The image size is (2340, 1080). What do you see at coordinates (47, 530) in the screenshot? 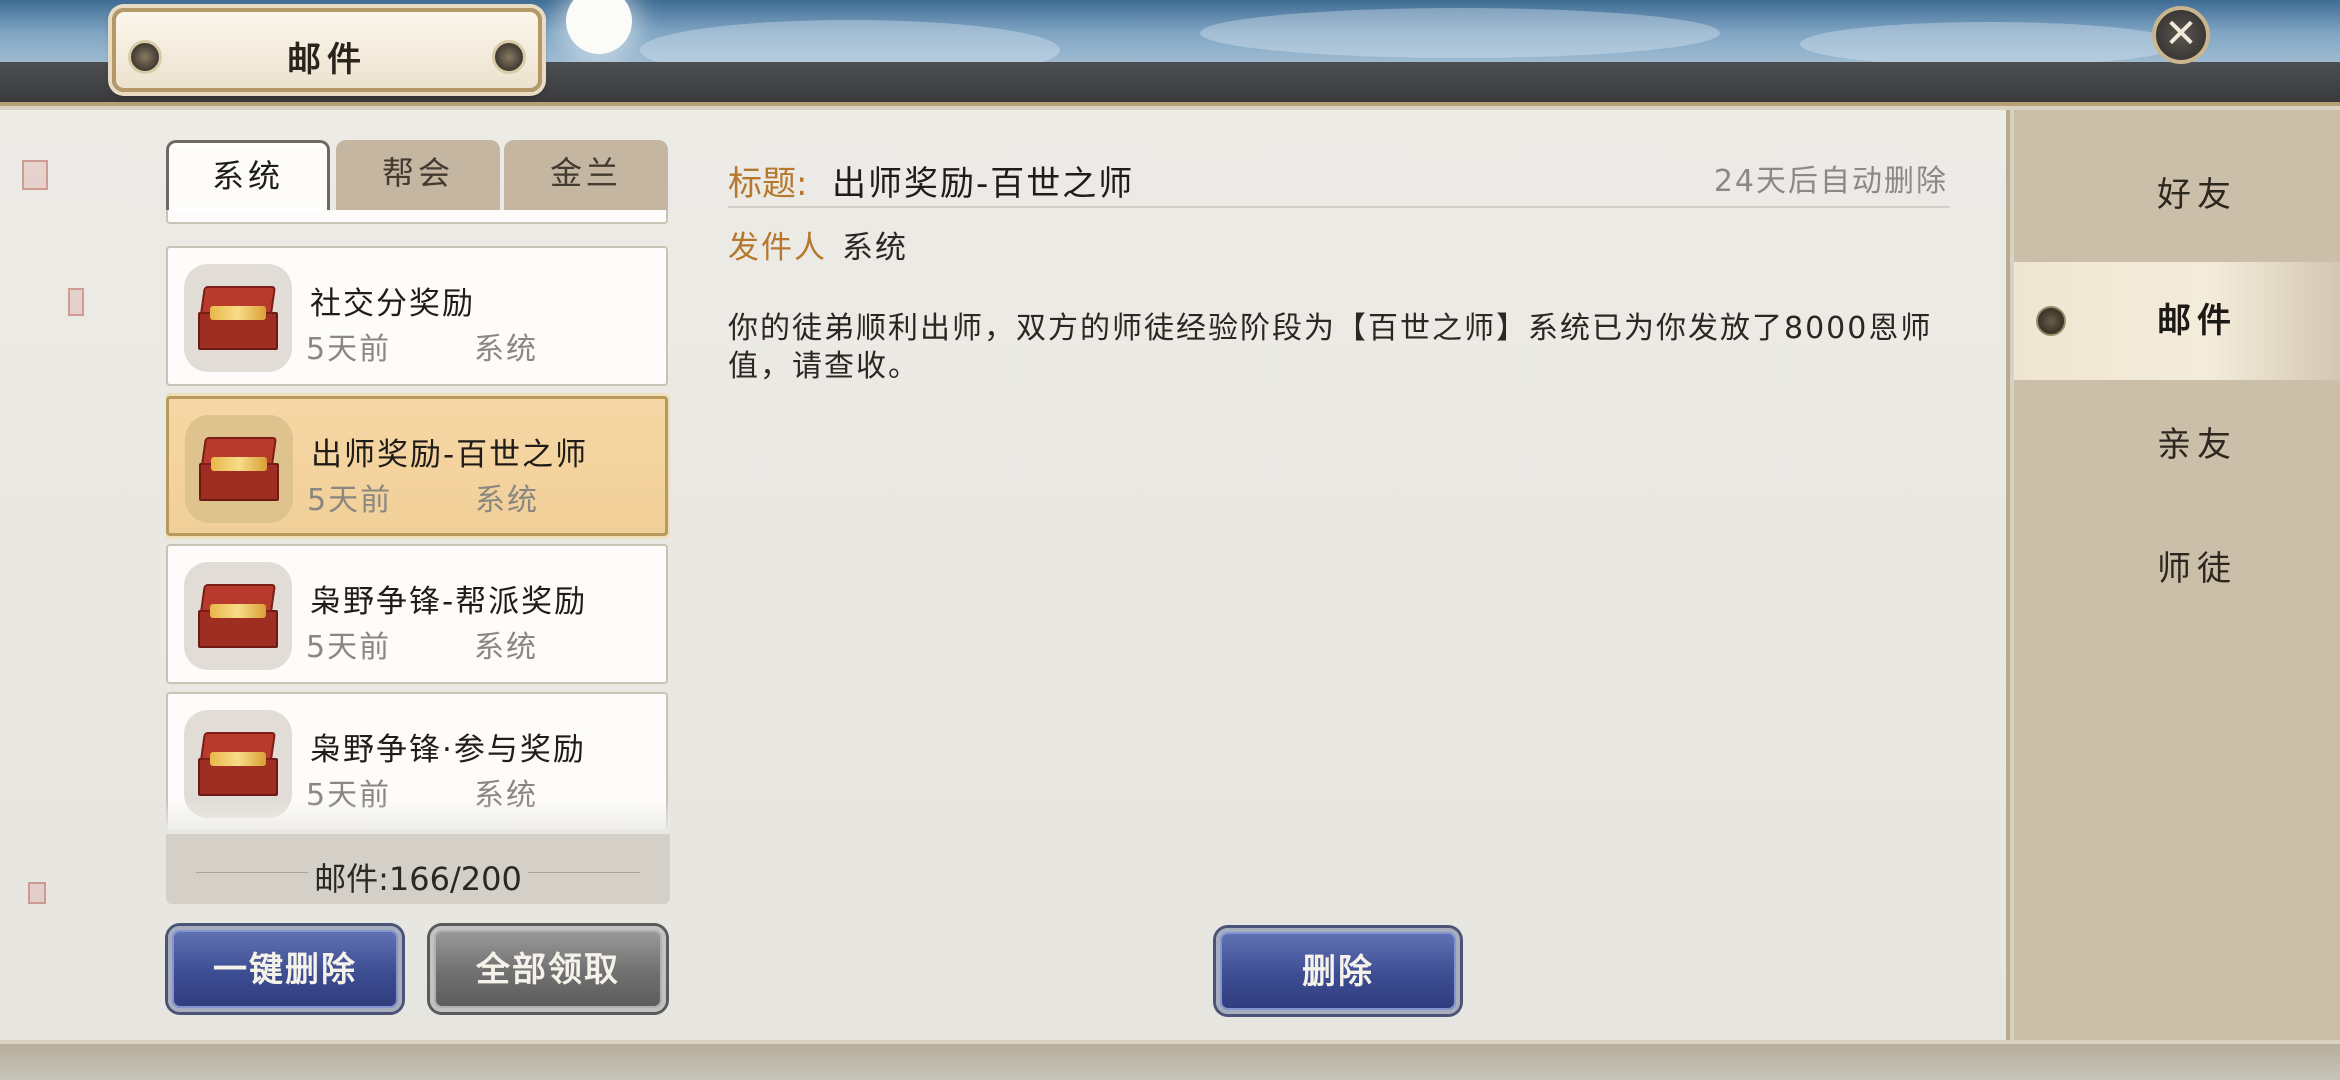
I see `calligraphy-decoration` at bounding box center [47, 530].